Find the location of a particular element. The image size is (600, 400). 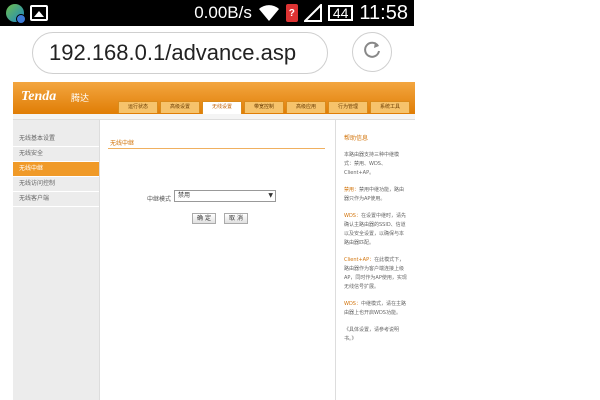

help-intro: 本路由器支持三种中继模式：禁用、WDS、Client+AP。 is located at coordinates (372, 164).